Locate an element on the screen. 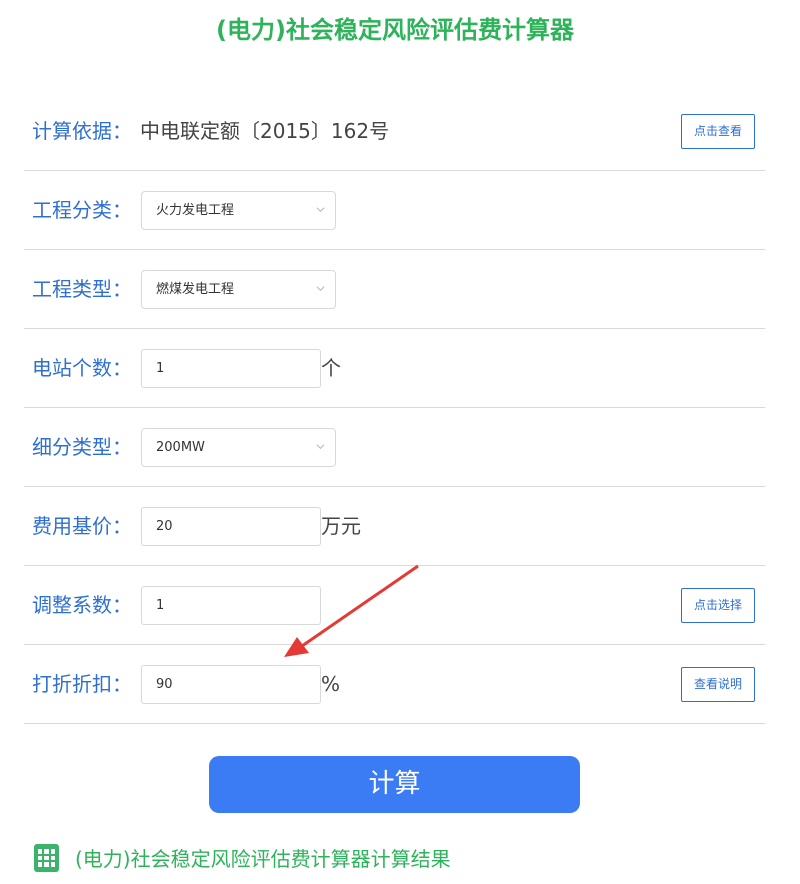 This screenshot has height=884, width=800. adjust-factor-label: 调整系数： is located at coordinates (82, 605).